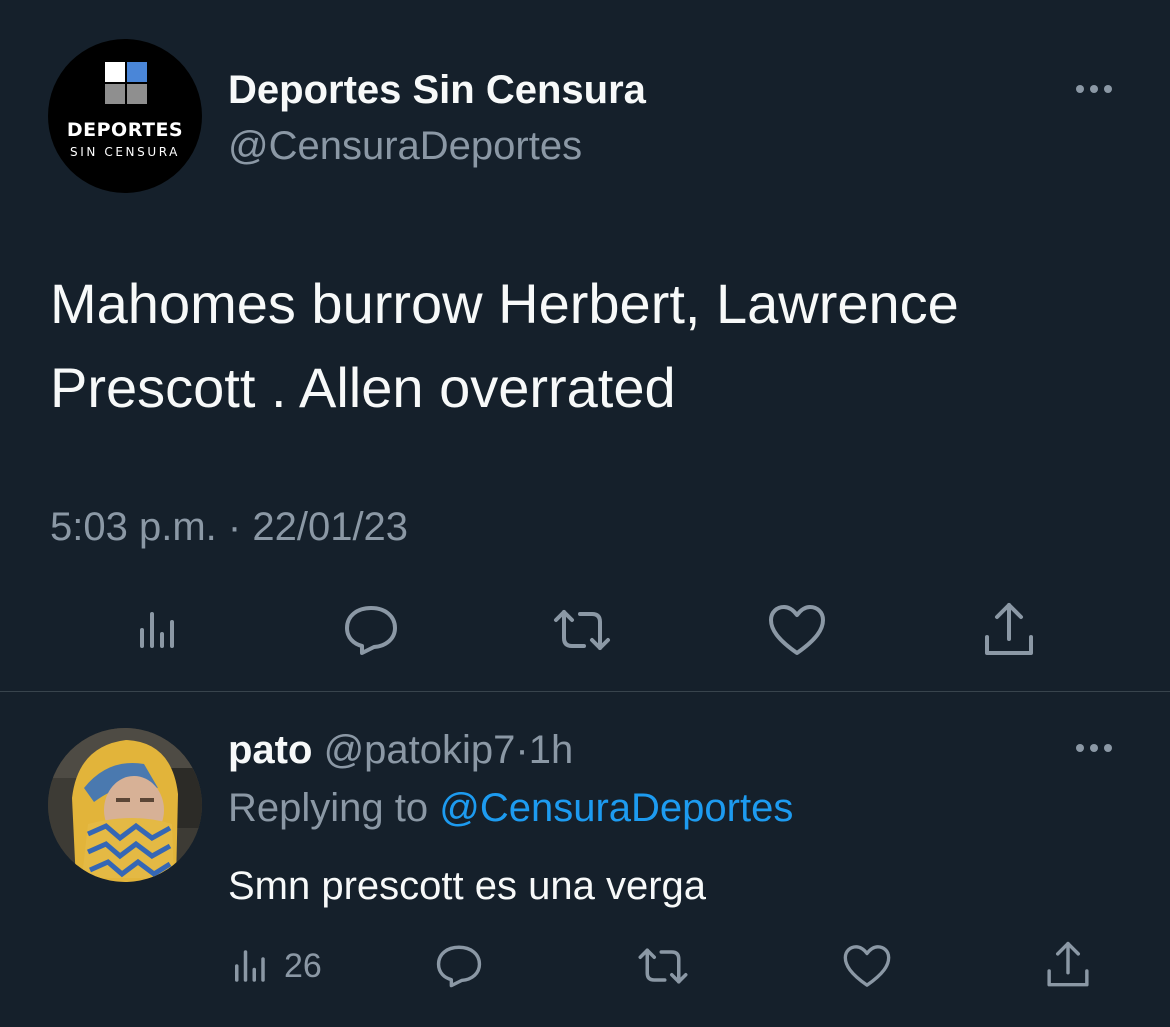 Image resolution: width=1170 pixels, height=1027 pixels. Describe the element at coordinates (1094, 748) in the screenshot. I see `reply-more-options-icon` at that location.